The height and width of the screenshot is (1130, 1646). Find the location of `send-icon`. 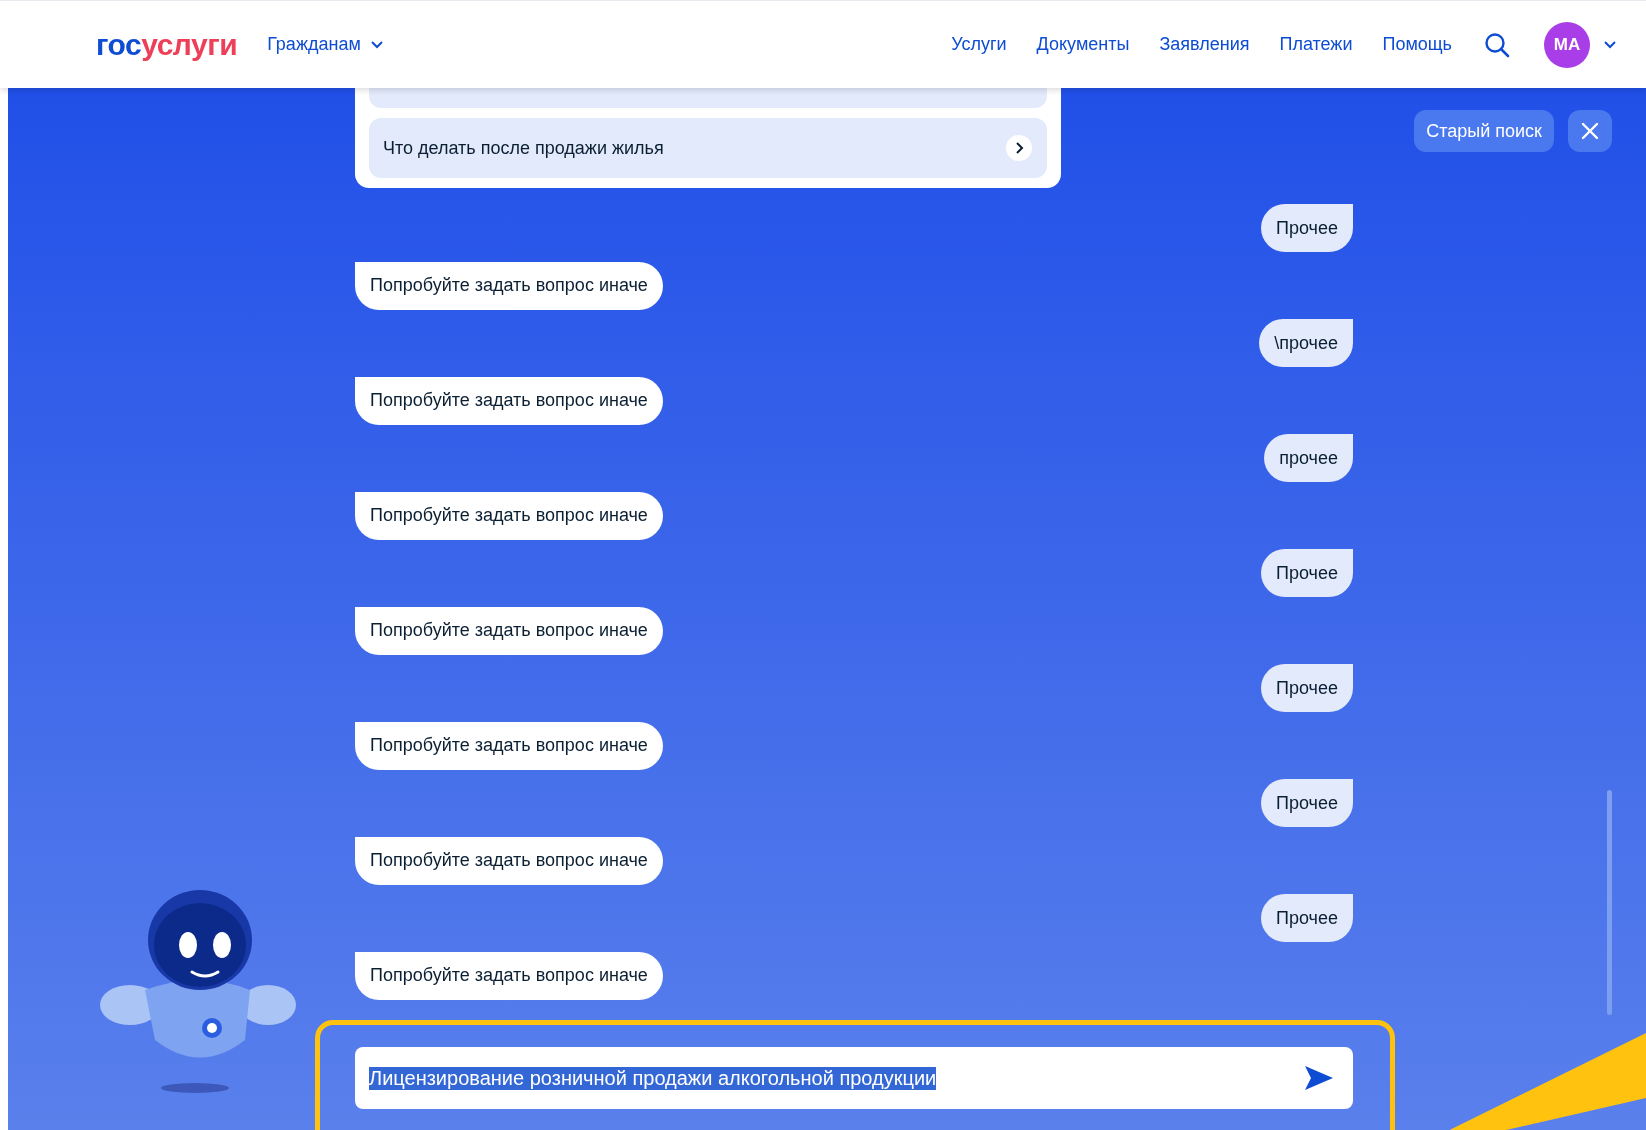

send-icon is located at coordinates (1319, 1078).